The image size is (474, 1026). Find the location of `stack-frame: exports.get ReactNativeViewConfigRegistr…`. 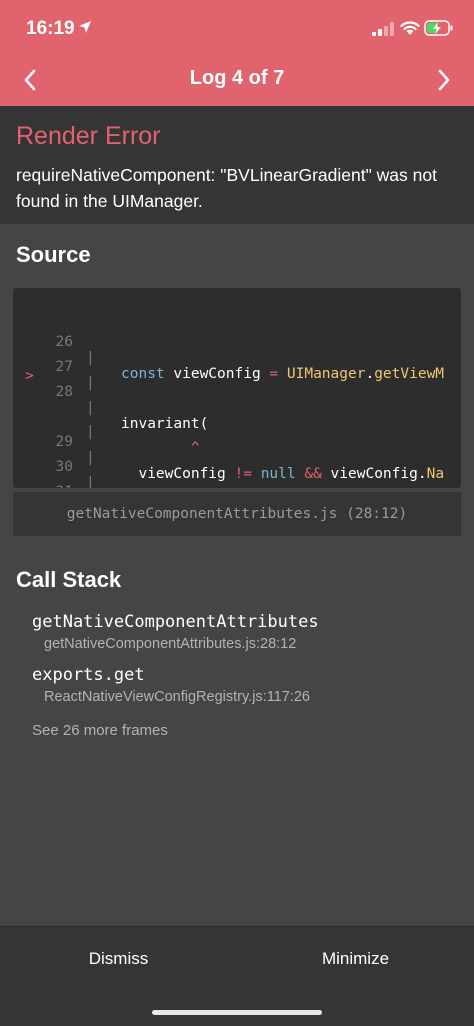

stack-frame: exports.get ReactNativeViewConfigRegistr… is located at coordinates (242, 685).